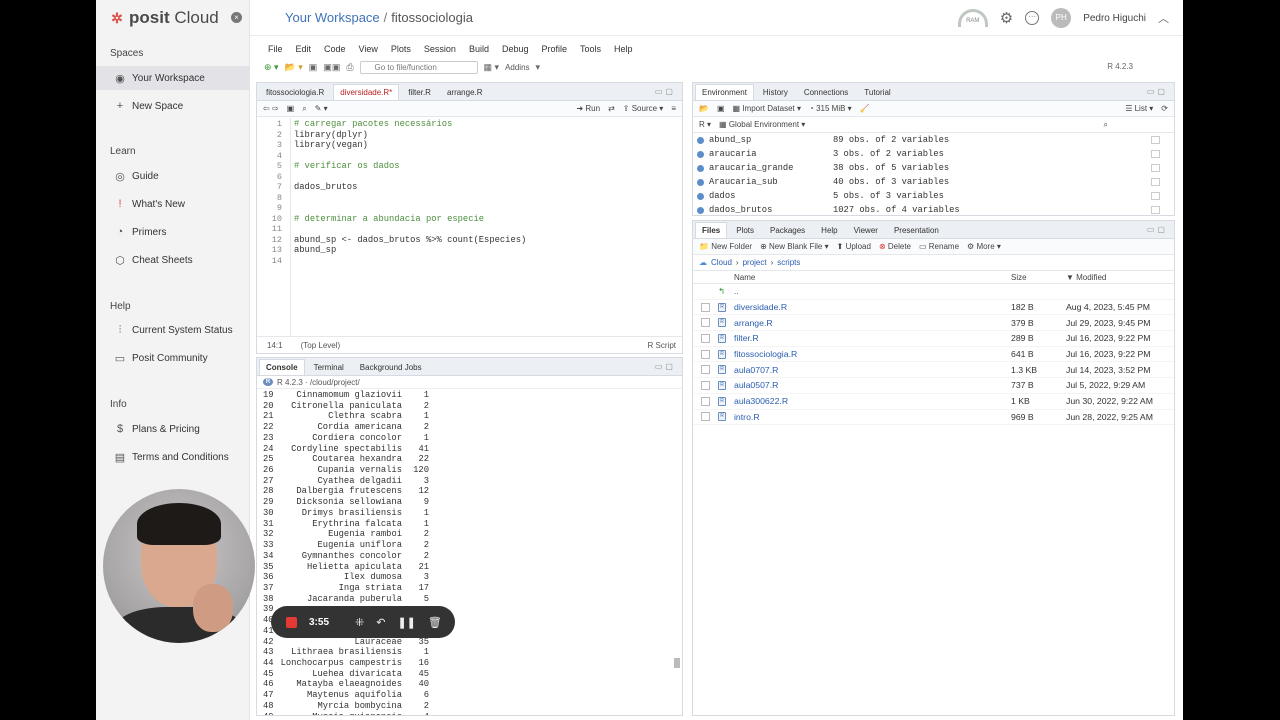 The height and width of the screenshot is (720, 1280). What do you see at coordinates (933, 323) in the screenshot?
I see `file-row: Rarrange.R 379 B Jul 29, 2023, 9:45 PM` at bounding box center [933, 323].